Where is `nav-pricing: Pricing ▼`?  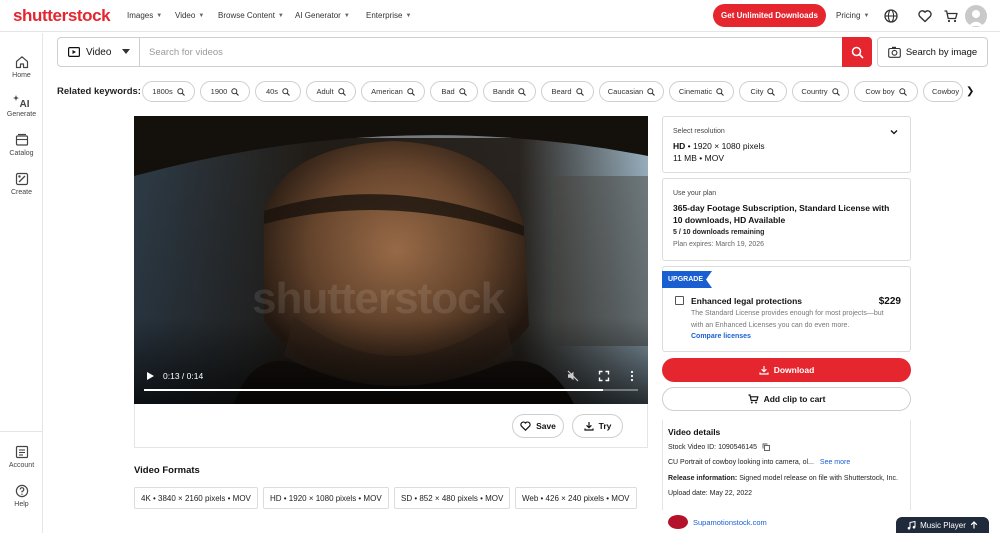
nav-pricing: Pricing ▼ is located at coordinates (852, 15).